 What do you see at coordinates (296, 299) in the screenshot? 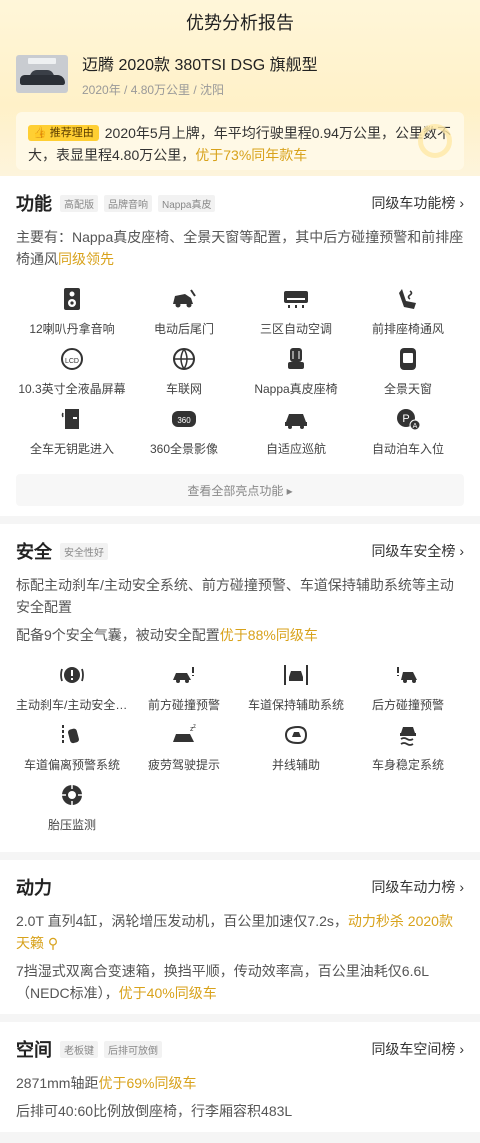
I see `air-conditioner-icon` at bounding box center [296, 299].